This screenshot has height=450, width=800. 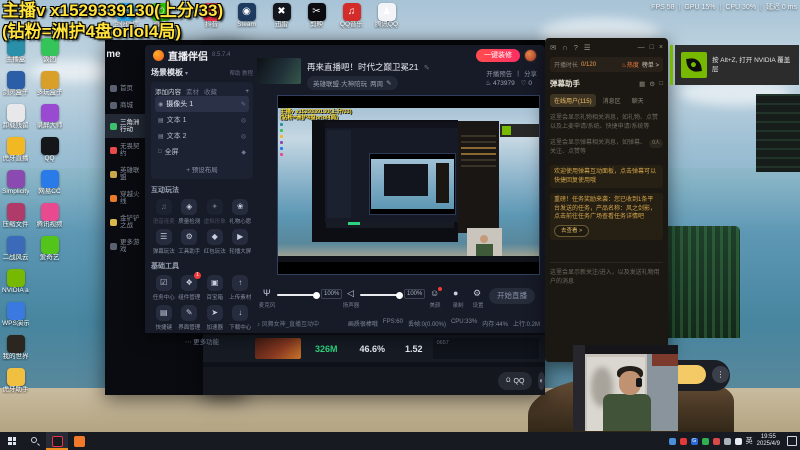 I want to click on start-streaming-button: 开始直播, so click(x=512, y=296).